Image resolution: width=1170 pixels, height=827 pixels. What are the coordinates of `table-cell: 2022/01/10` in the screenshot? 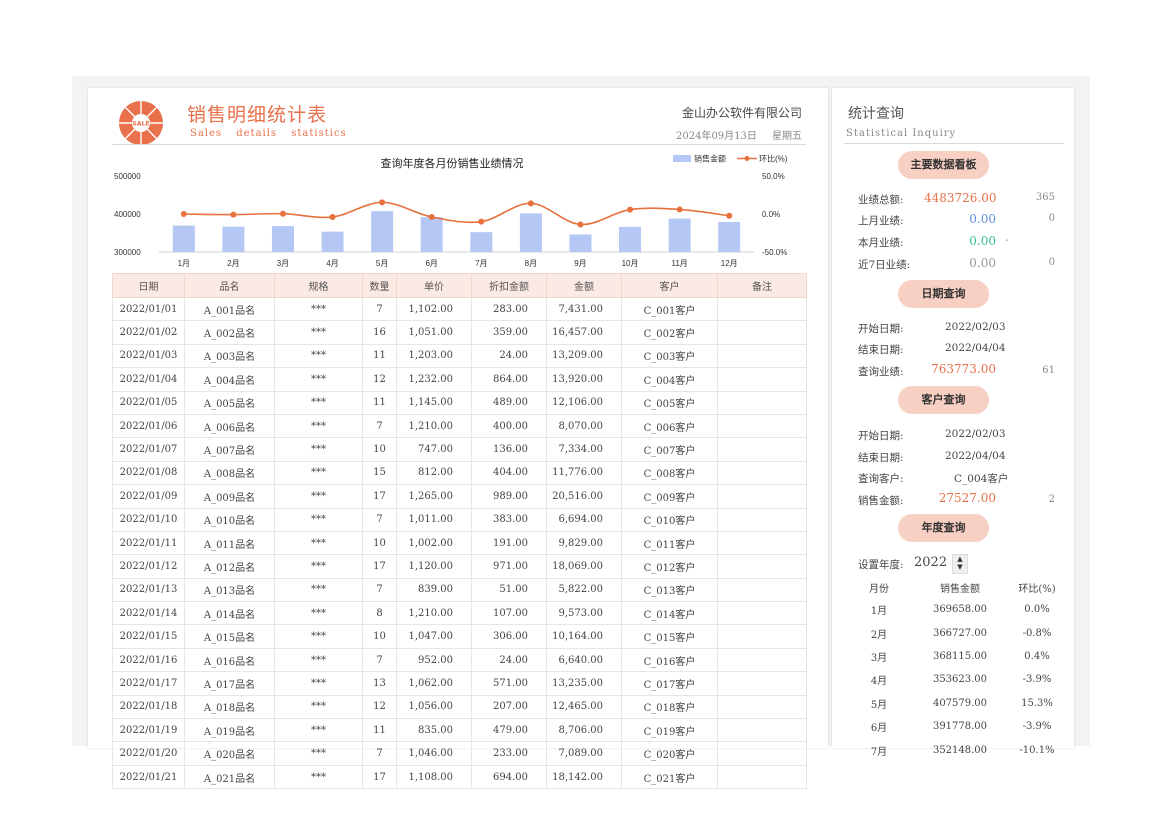 It's located at (148, 519).